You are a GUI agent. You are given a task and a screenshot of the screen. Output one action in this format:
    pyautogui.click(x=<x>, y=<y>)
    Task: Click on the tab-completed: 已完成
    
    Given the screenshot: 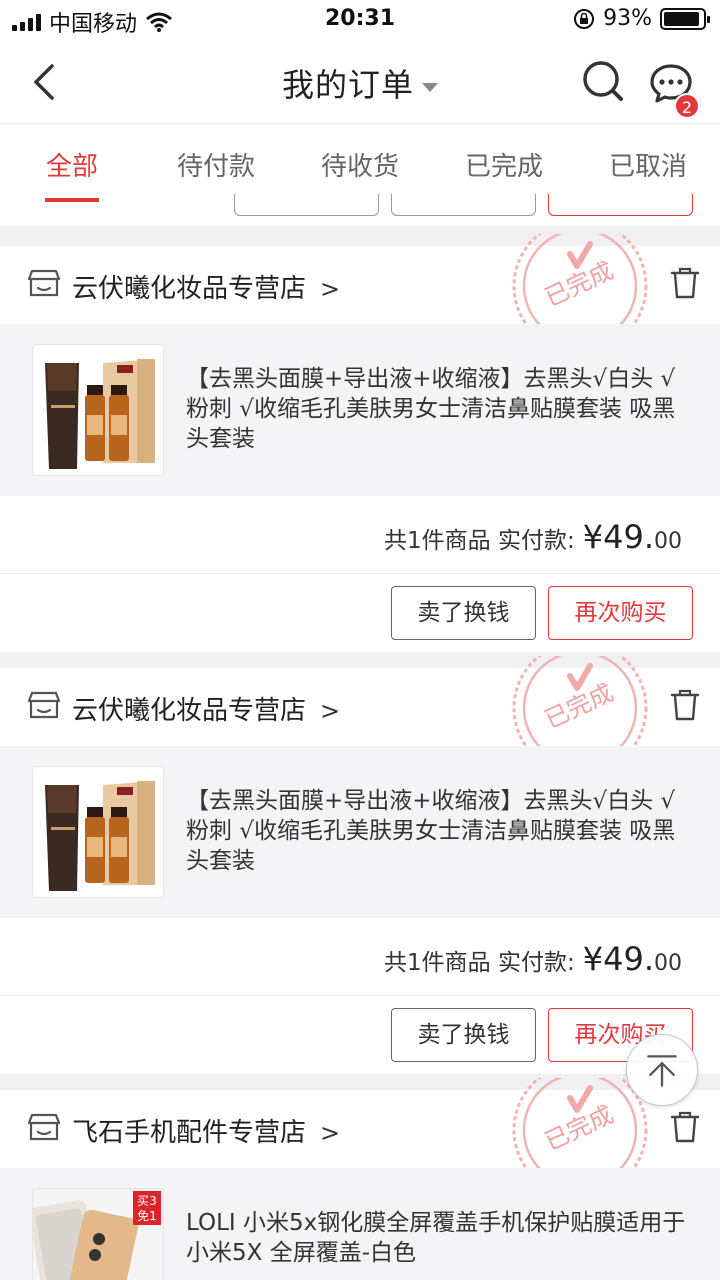 What is the action you would take?
    pyautogui.click(x=504, y=164)
    